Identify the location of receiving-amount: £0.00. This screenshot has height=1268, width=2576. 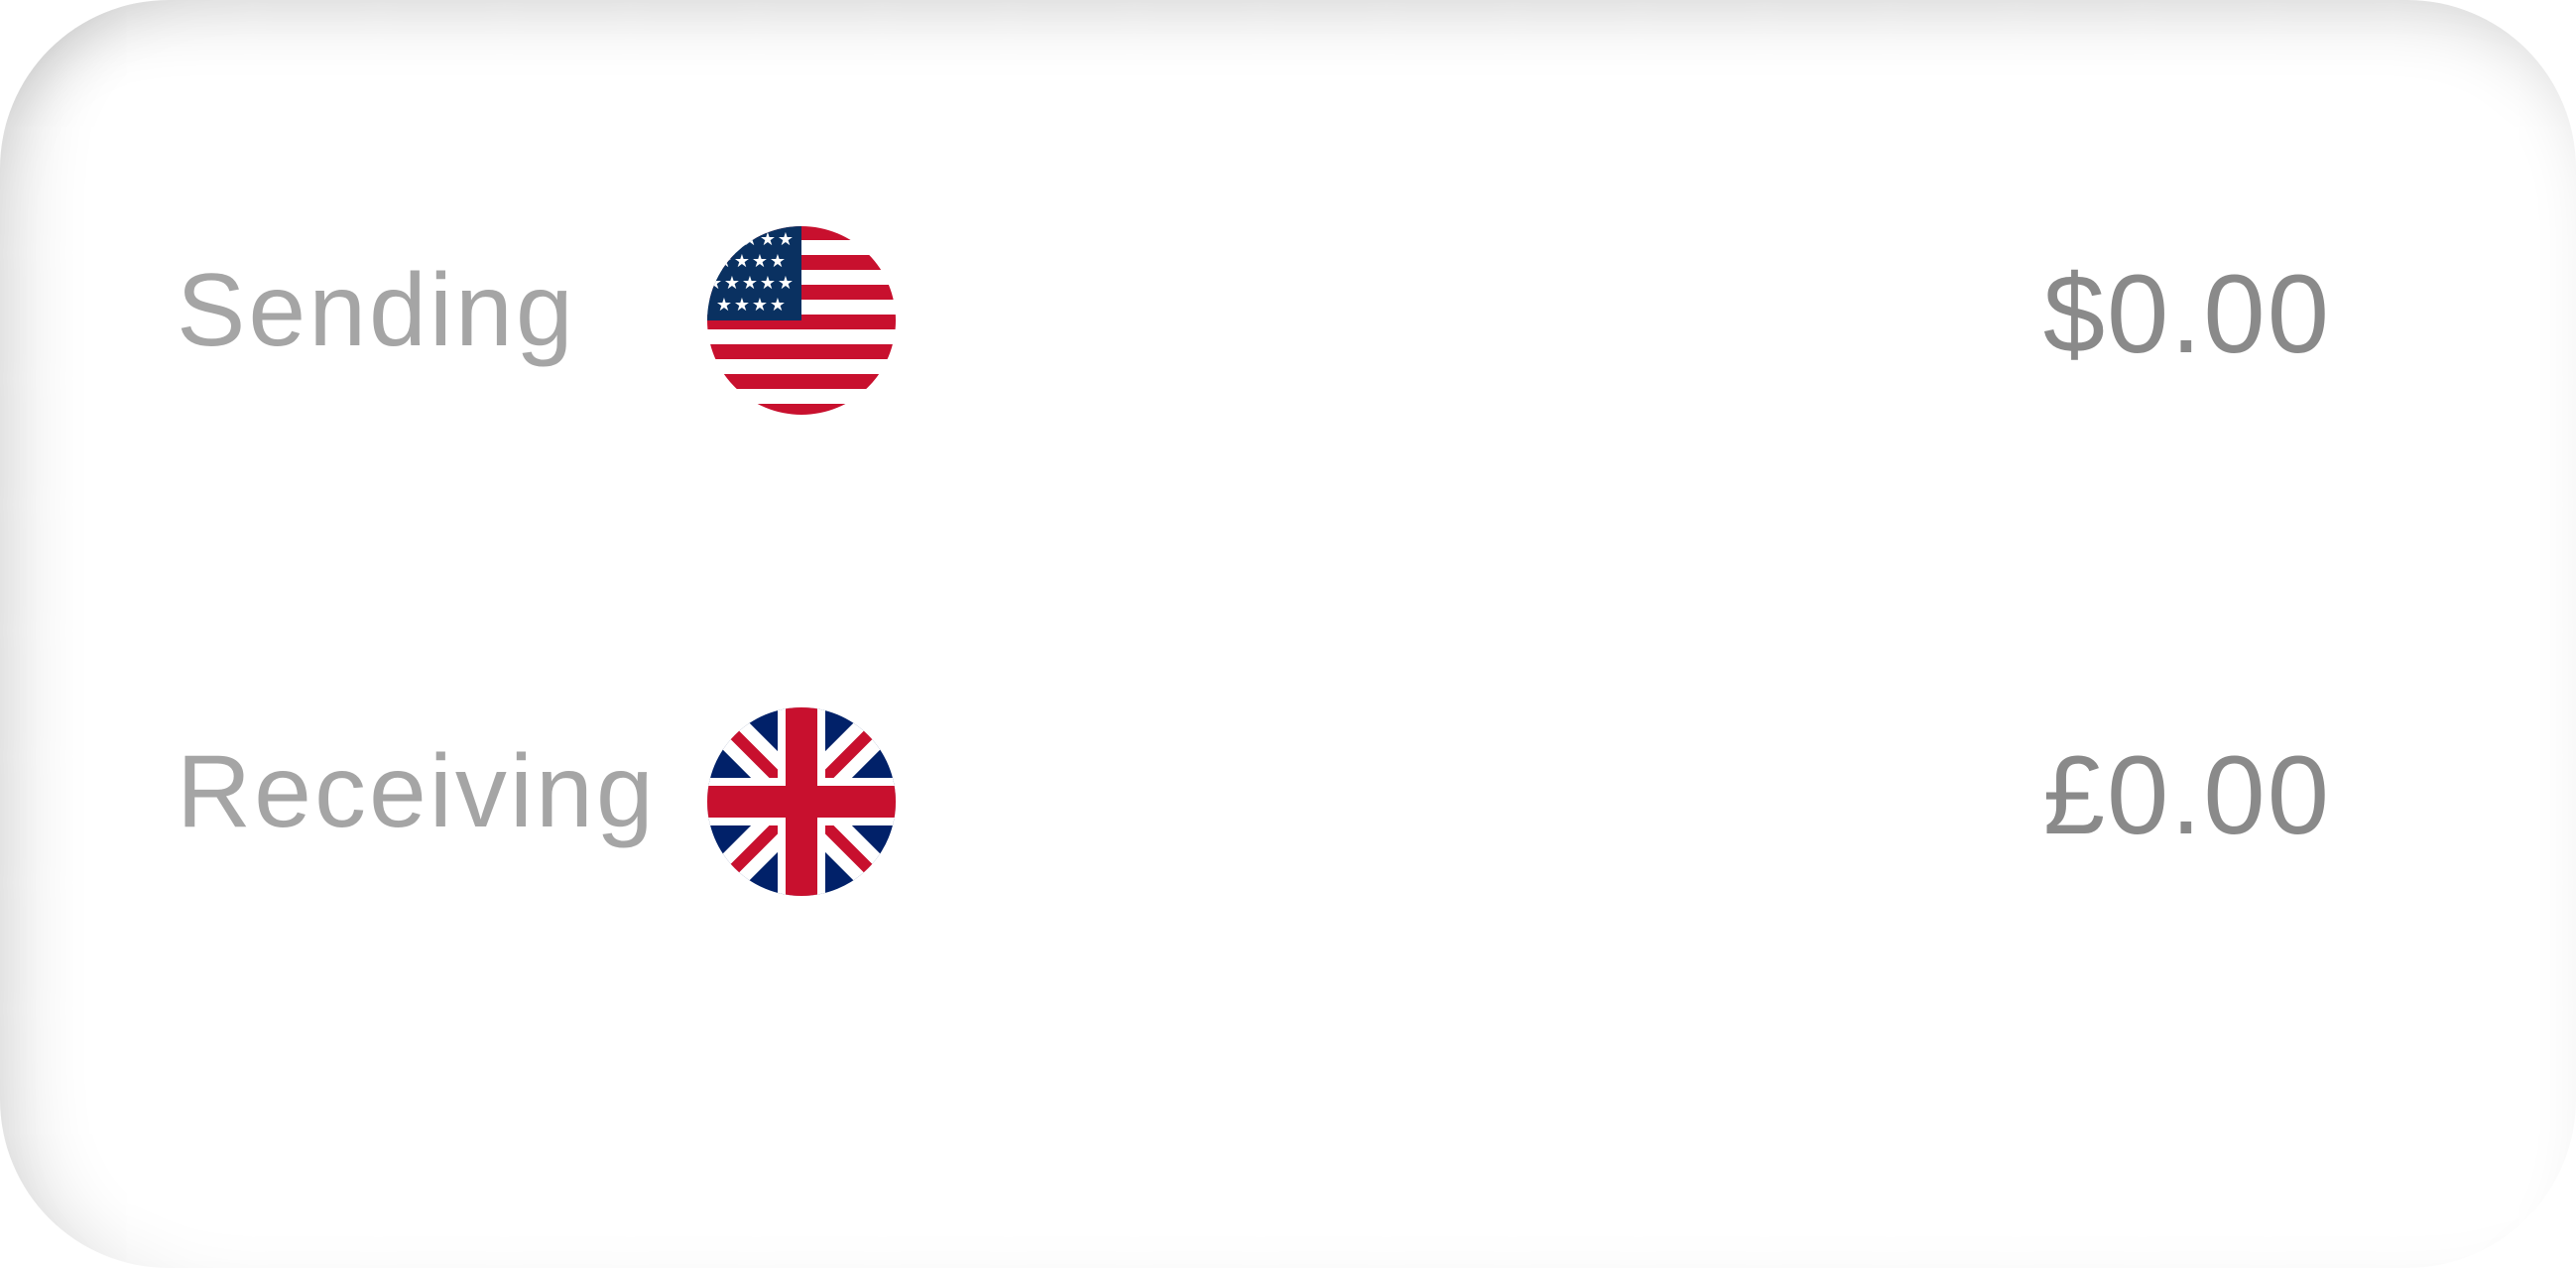
(2187, 795).